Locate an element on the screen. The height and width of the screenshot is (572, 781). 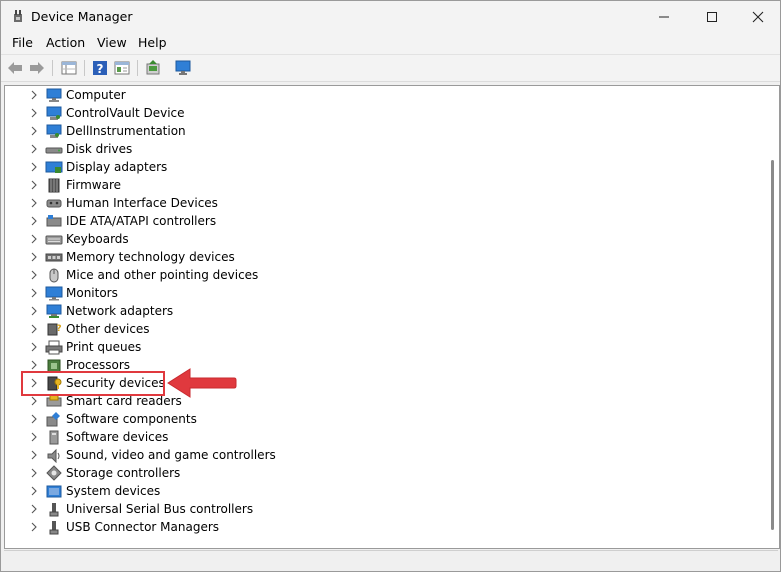
tree-item-label: Disk drives is located at coordinates (99, 149).